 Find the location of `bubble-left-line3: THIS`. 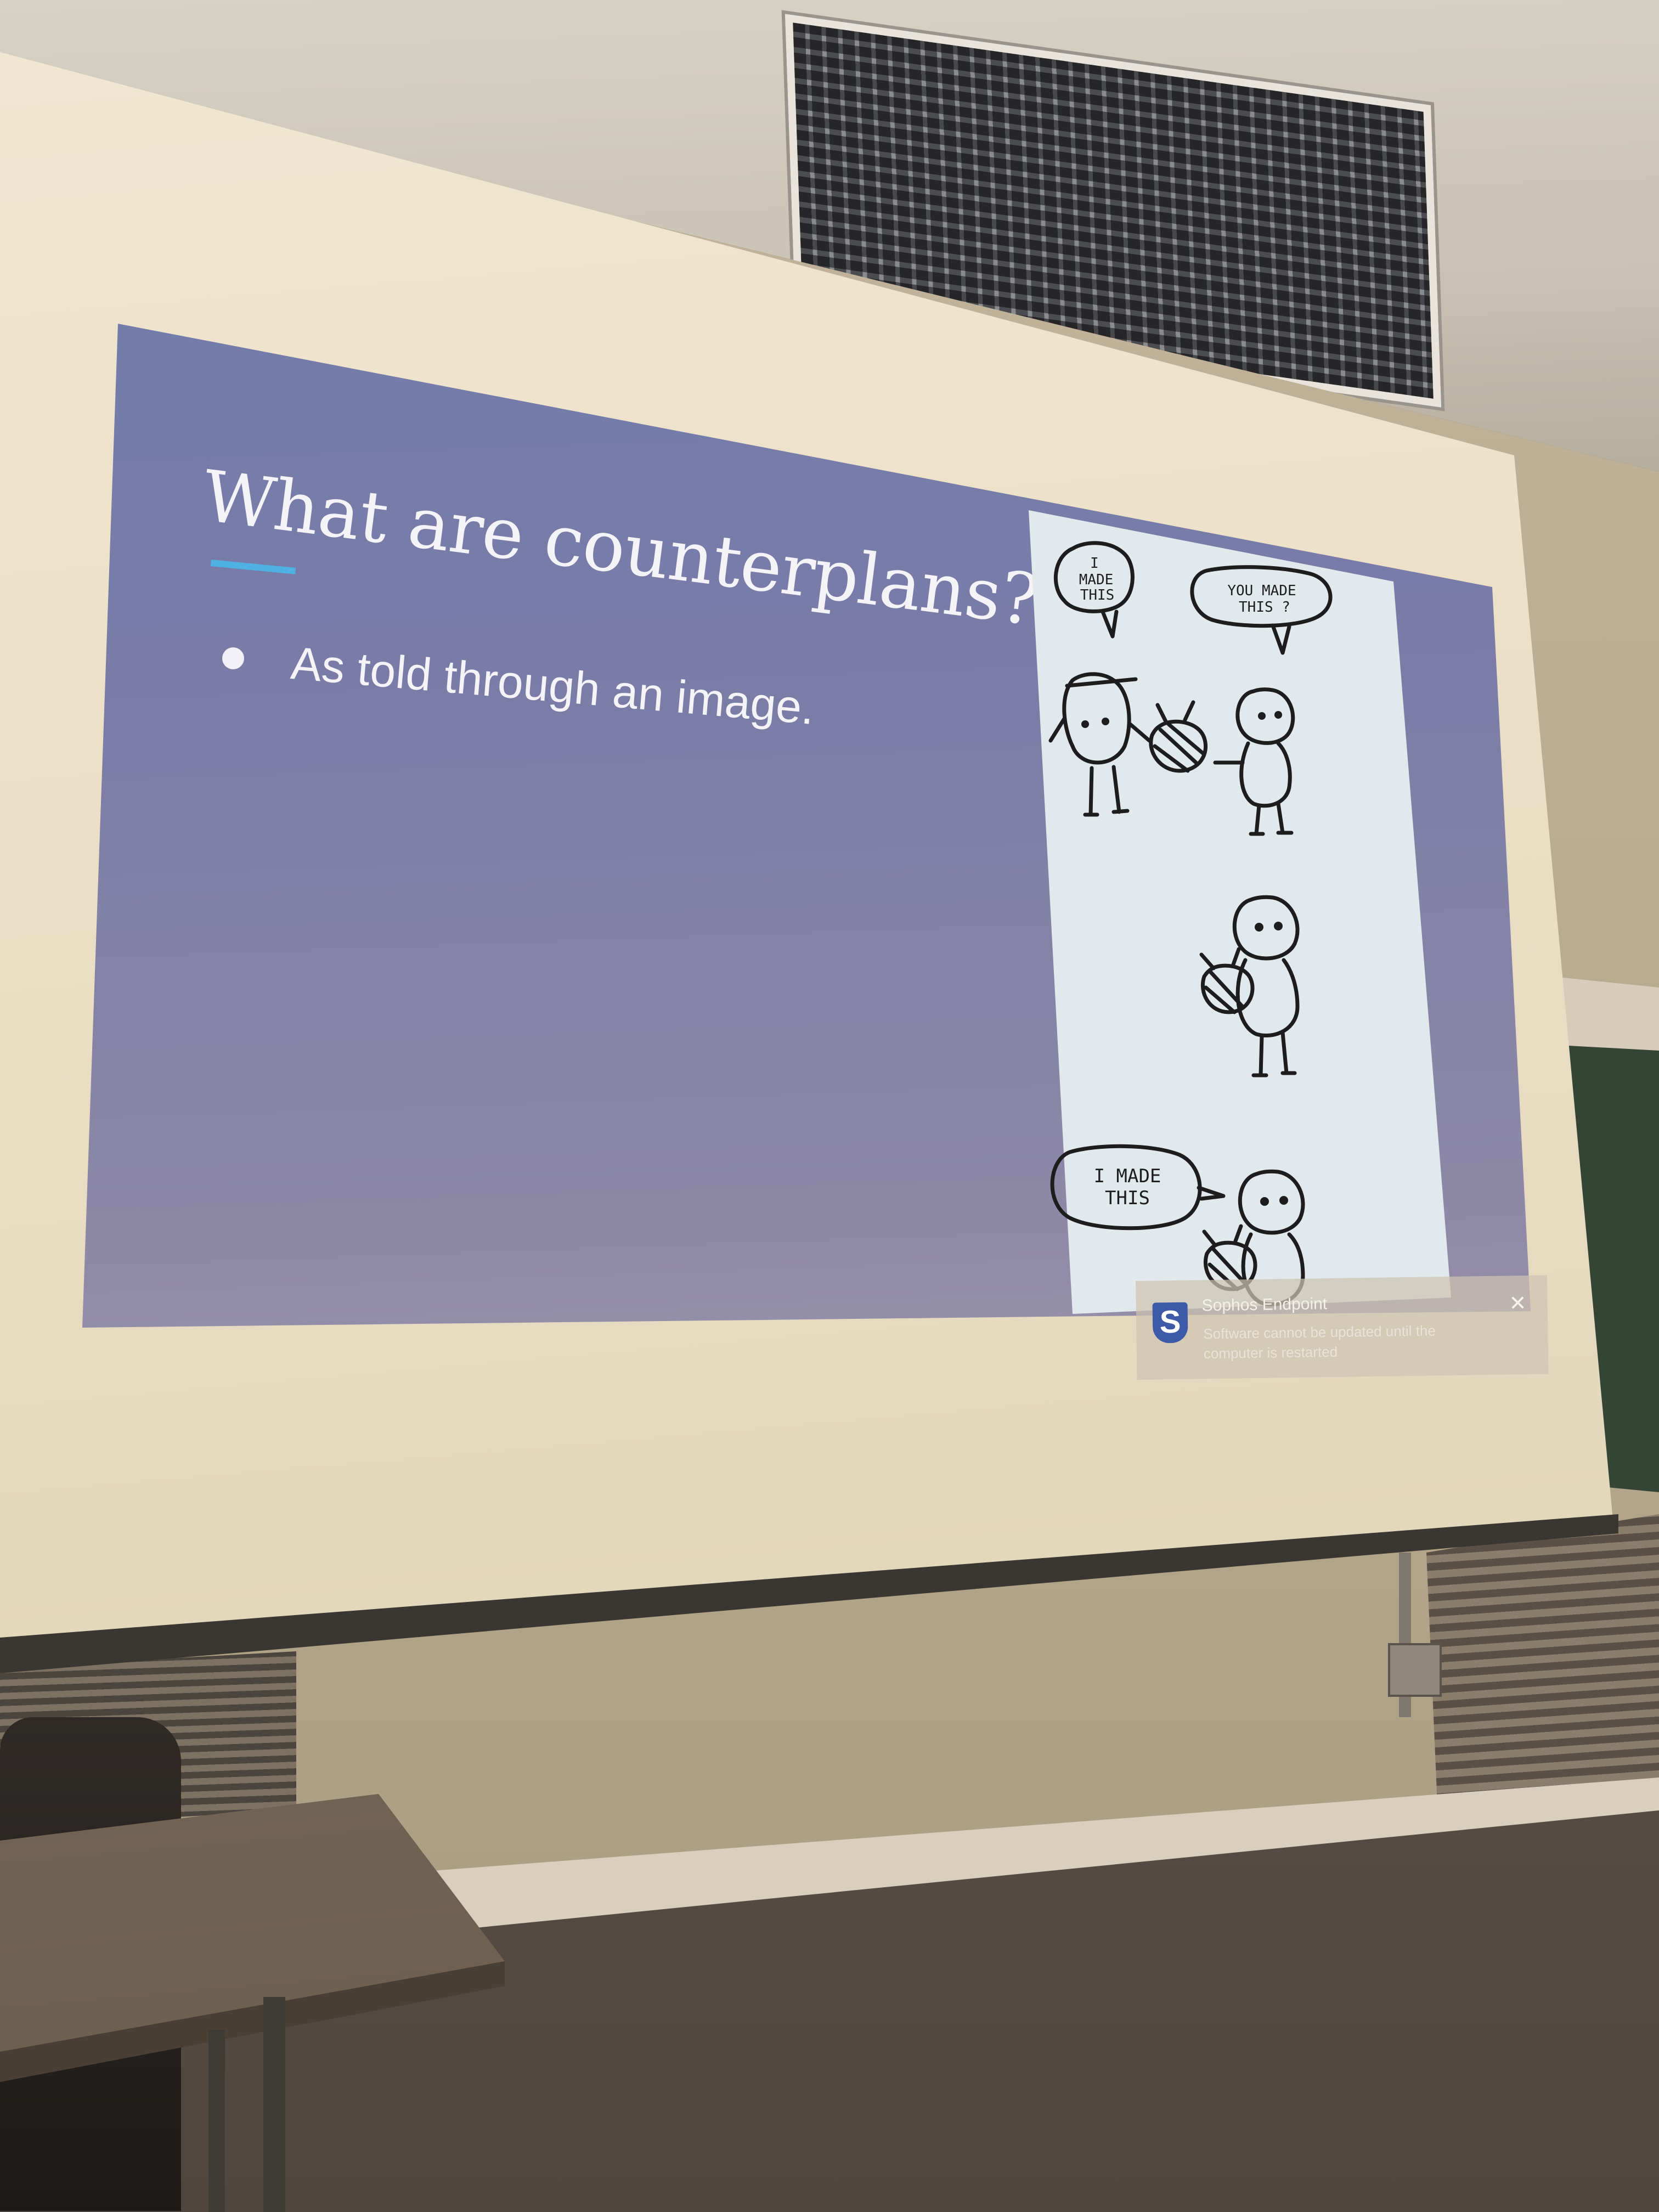

bubble-left-line3: THIS is located at coordinates (1097, 595).